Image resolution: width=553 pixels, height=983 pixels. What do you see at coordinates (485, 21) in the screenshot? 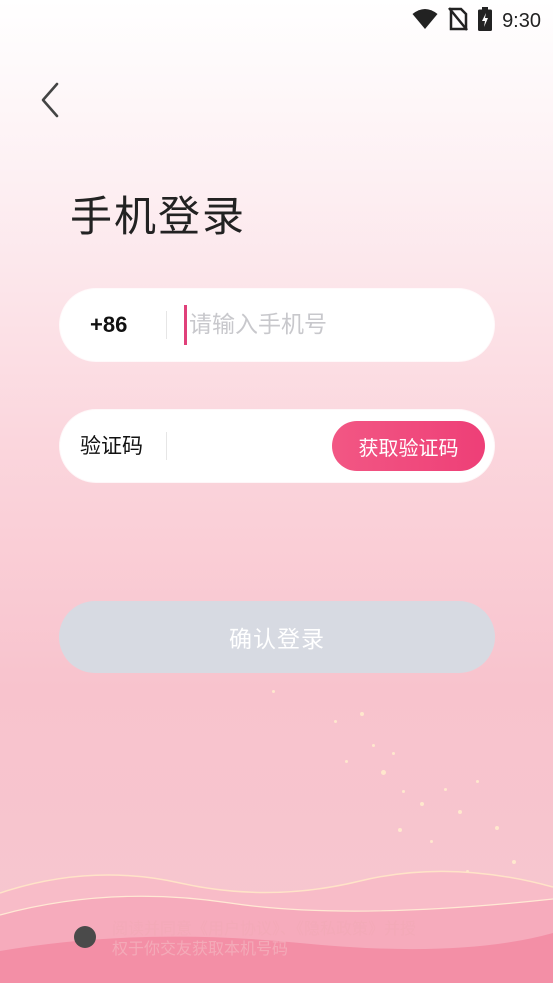
I see `battery-charging-icon` at bounding box center [485, 21].